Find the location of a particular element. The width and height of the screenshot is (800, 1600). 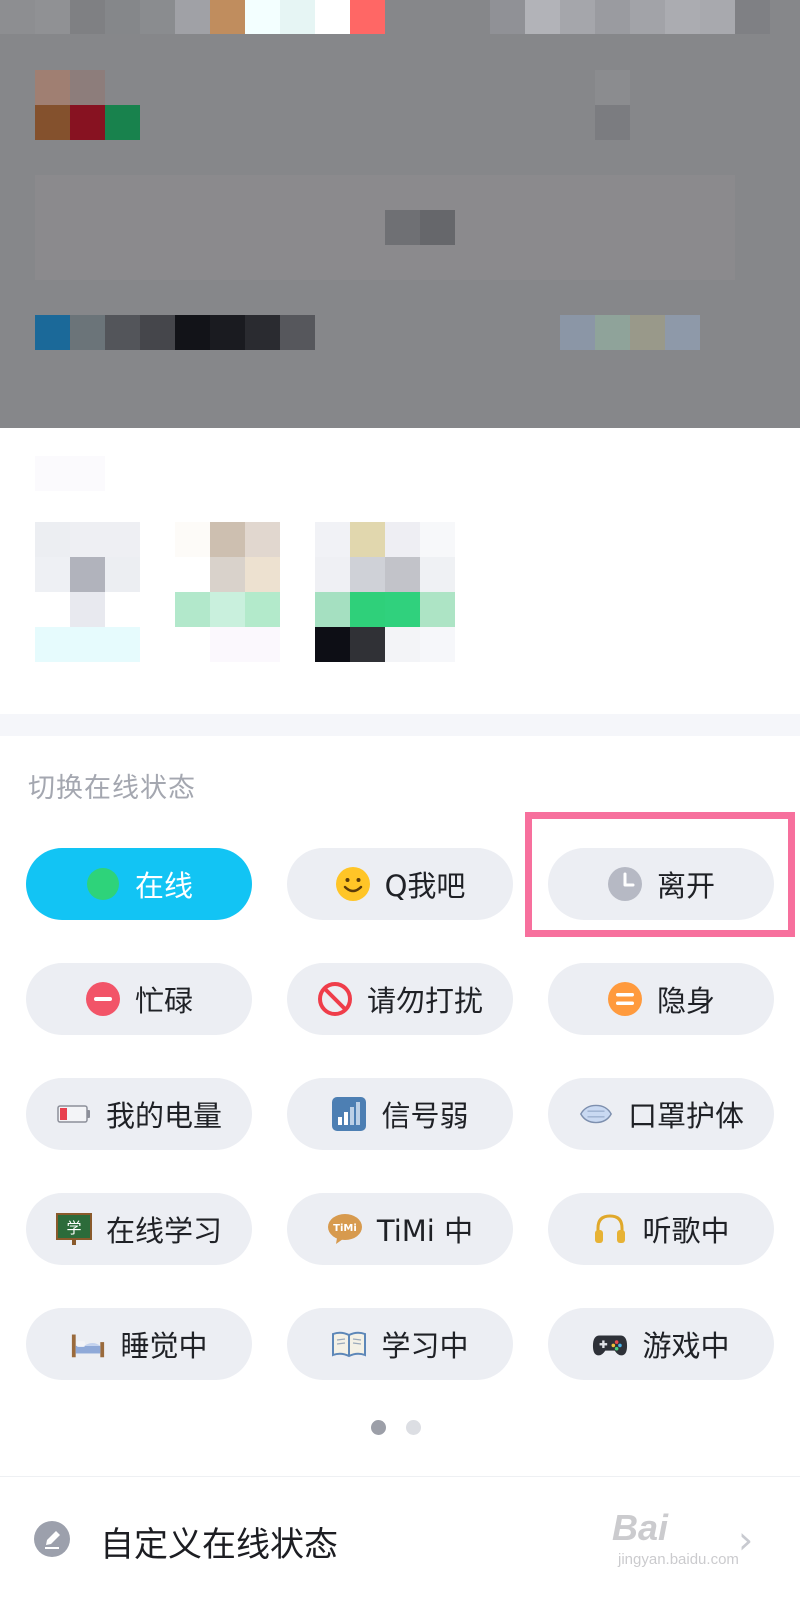

status-chip-label: TiMi 中 is located at coordinates (425, 1231).